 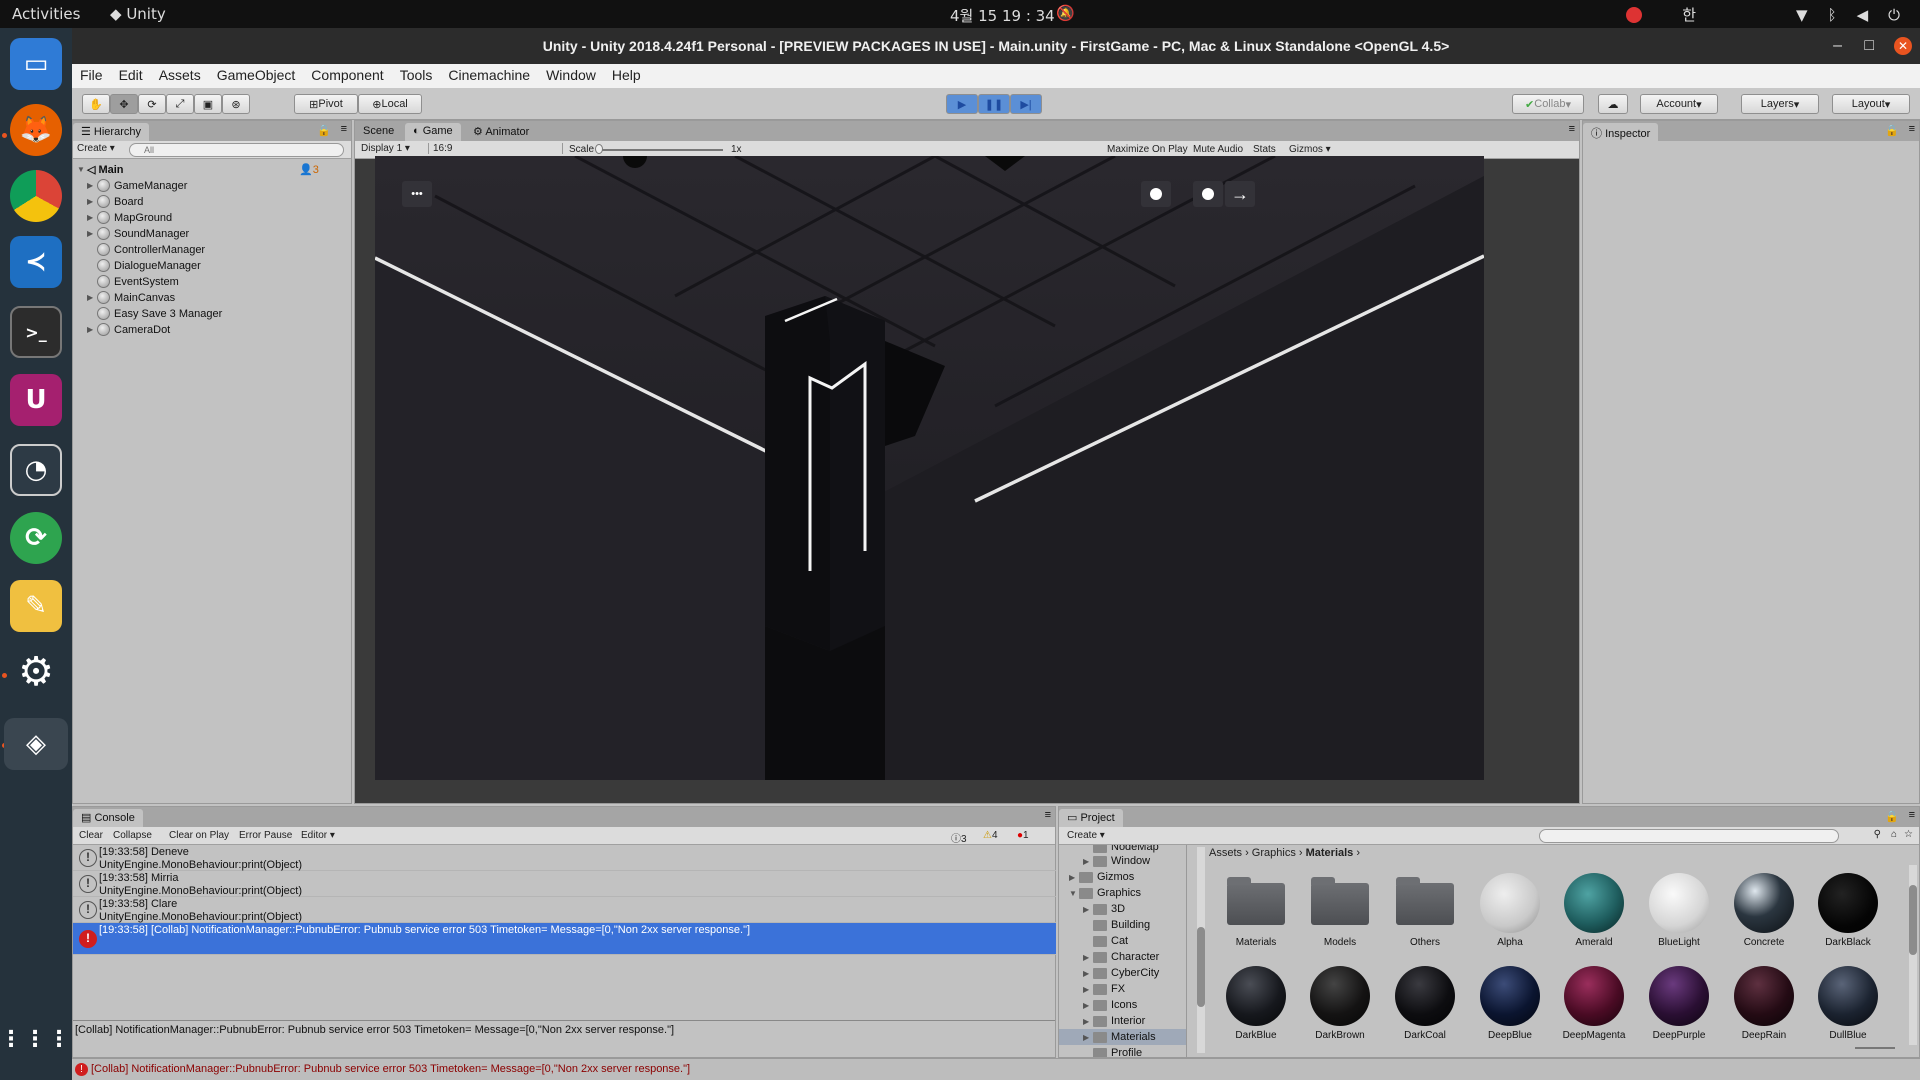 What do you see at coordinates (347, 76) in the screenshot?
I see `menu-component: Component` at bounding box center [347, 76].